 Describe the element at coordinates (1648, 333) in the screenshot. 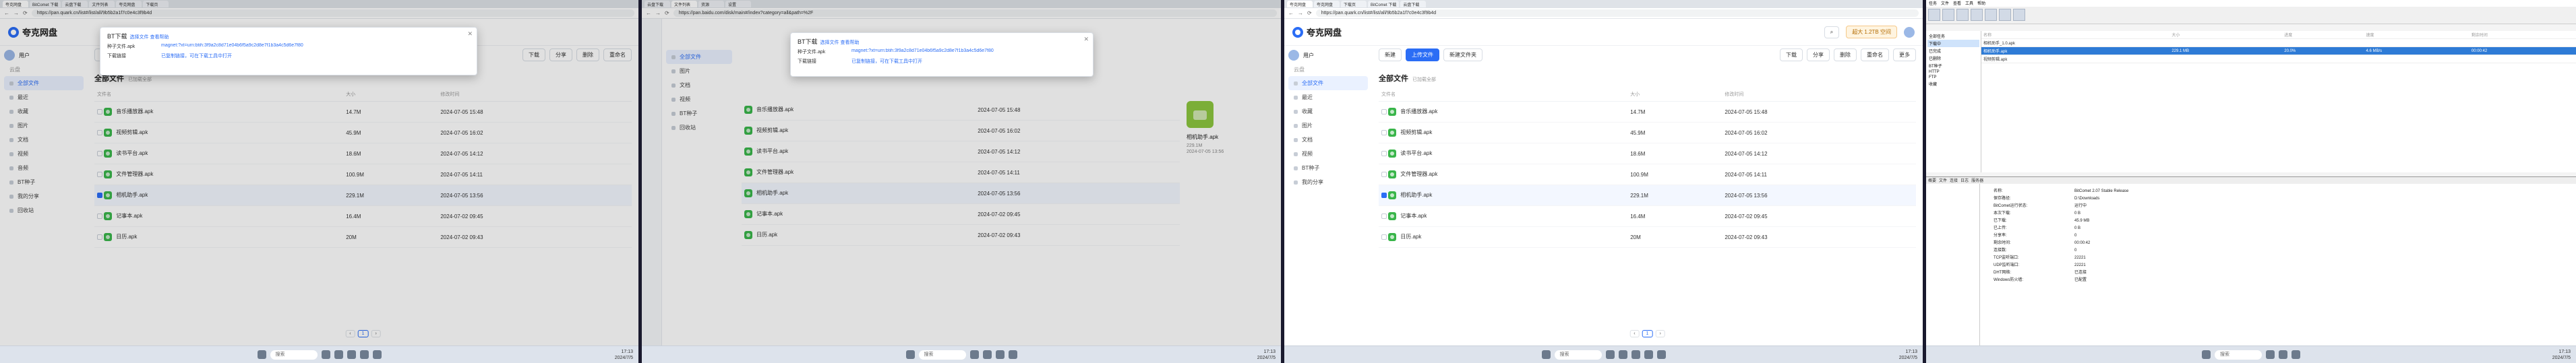

I see `page-number: 1` at that location.